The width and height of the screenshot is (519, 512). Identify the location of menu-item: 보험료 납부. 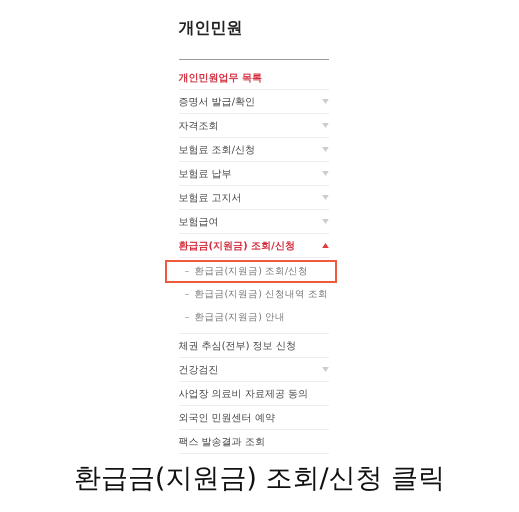
(253, 174).